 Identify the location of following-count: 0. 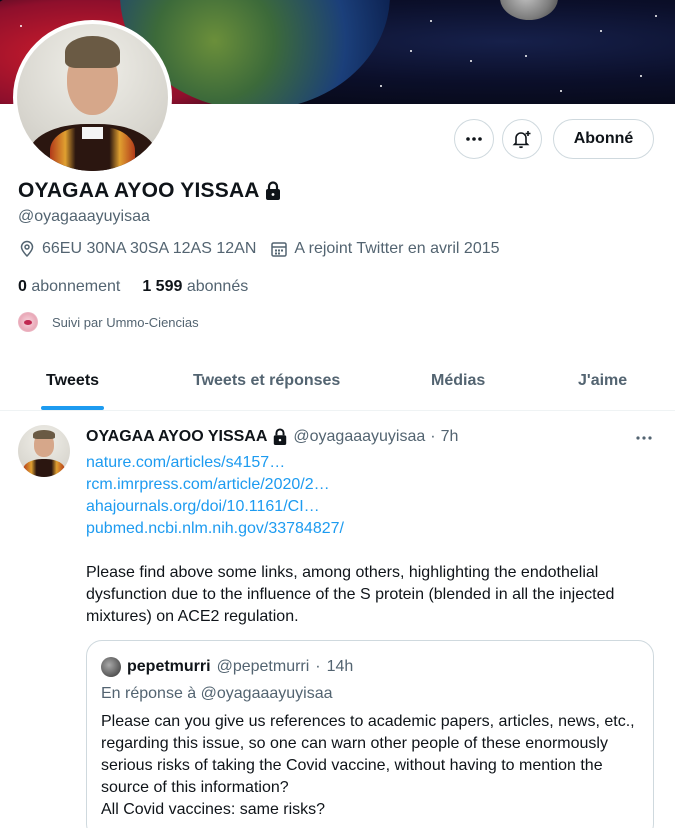
(22, 286).